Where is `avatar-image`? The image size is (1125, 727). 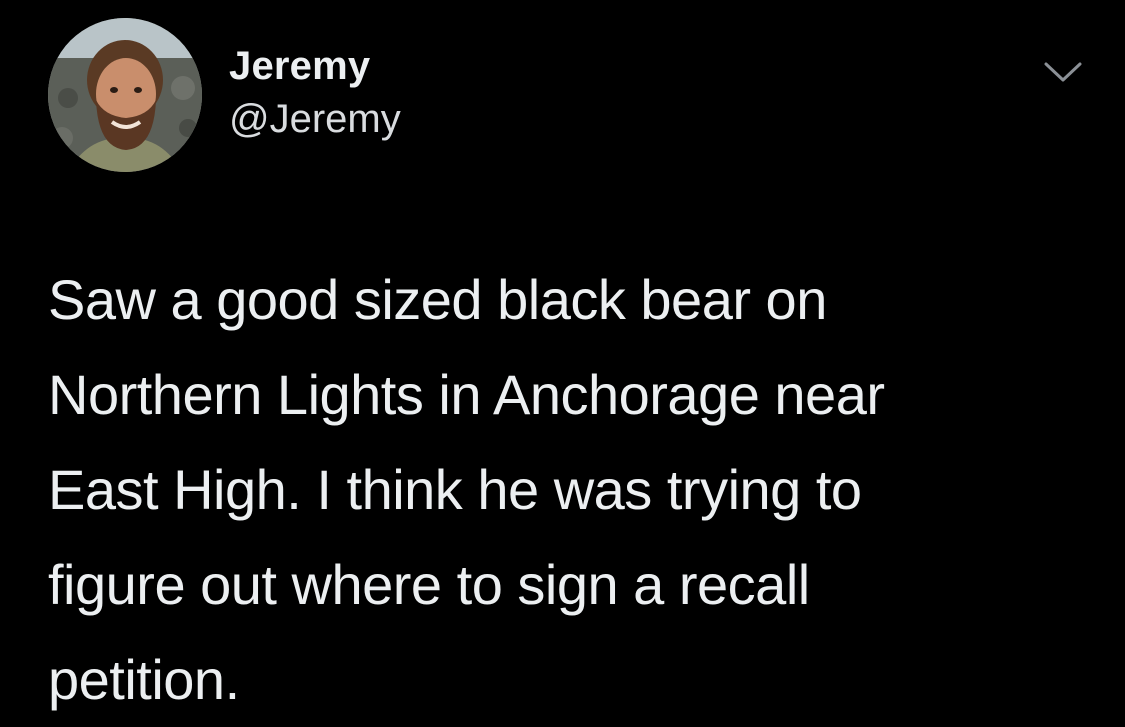
avatar-image is located at coordinates (125, 95).